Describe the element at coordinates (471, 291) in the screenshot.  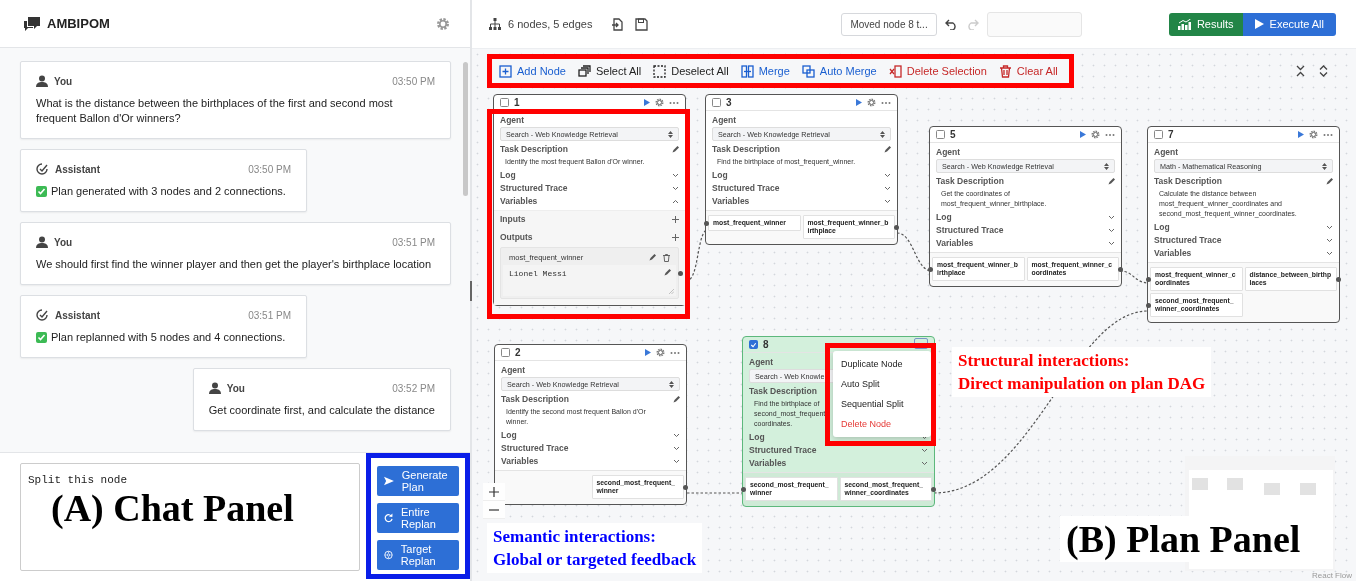
I see `resize-handle` at that location.